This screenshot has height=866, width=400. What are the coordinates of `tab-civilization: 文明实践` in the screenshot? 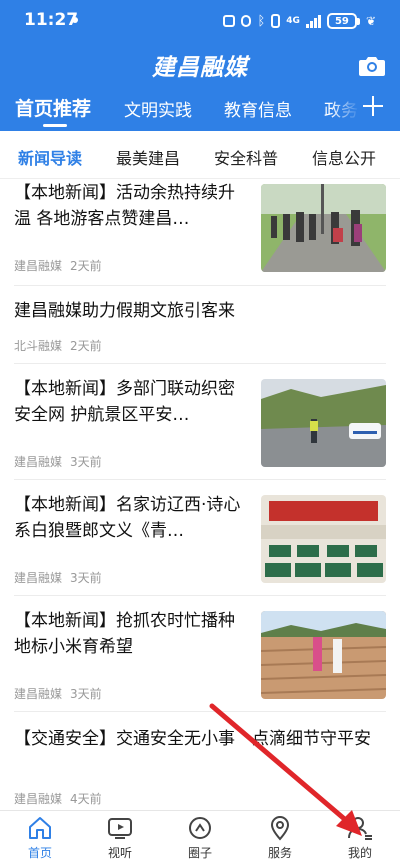 It's located at (158, 108).